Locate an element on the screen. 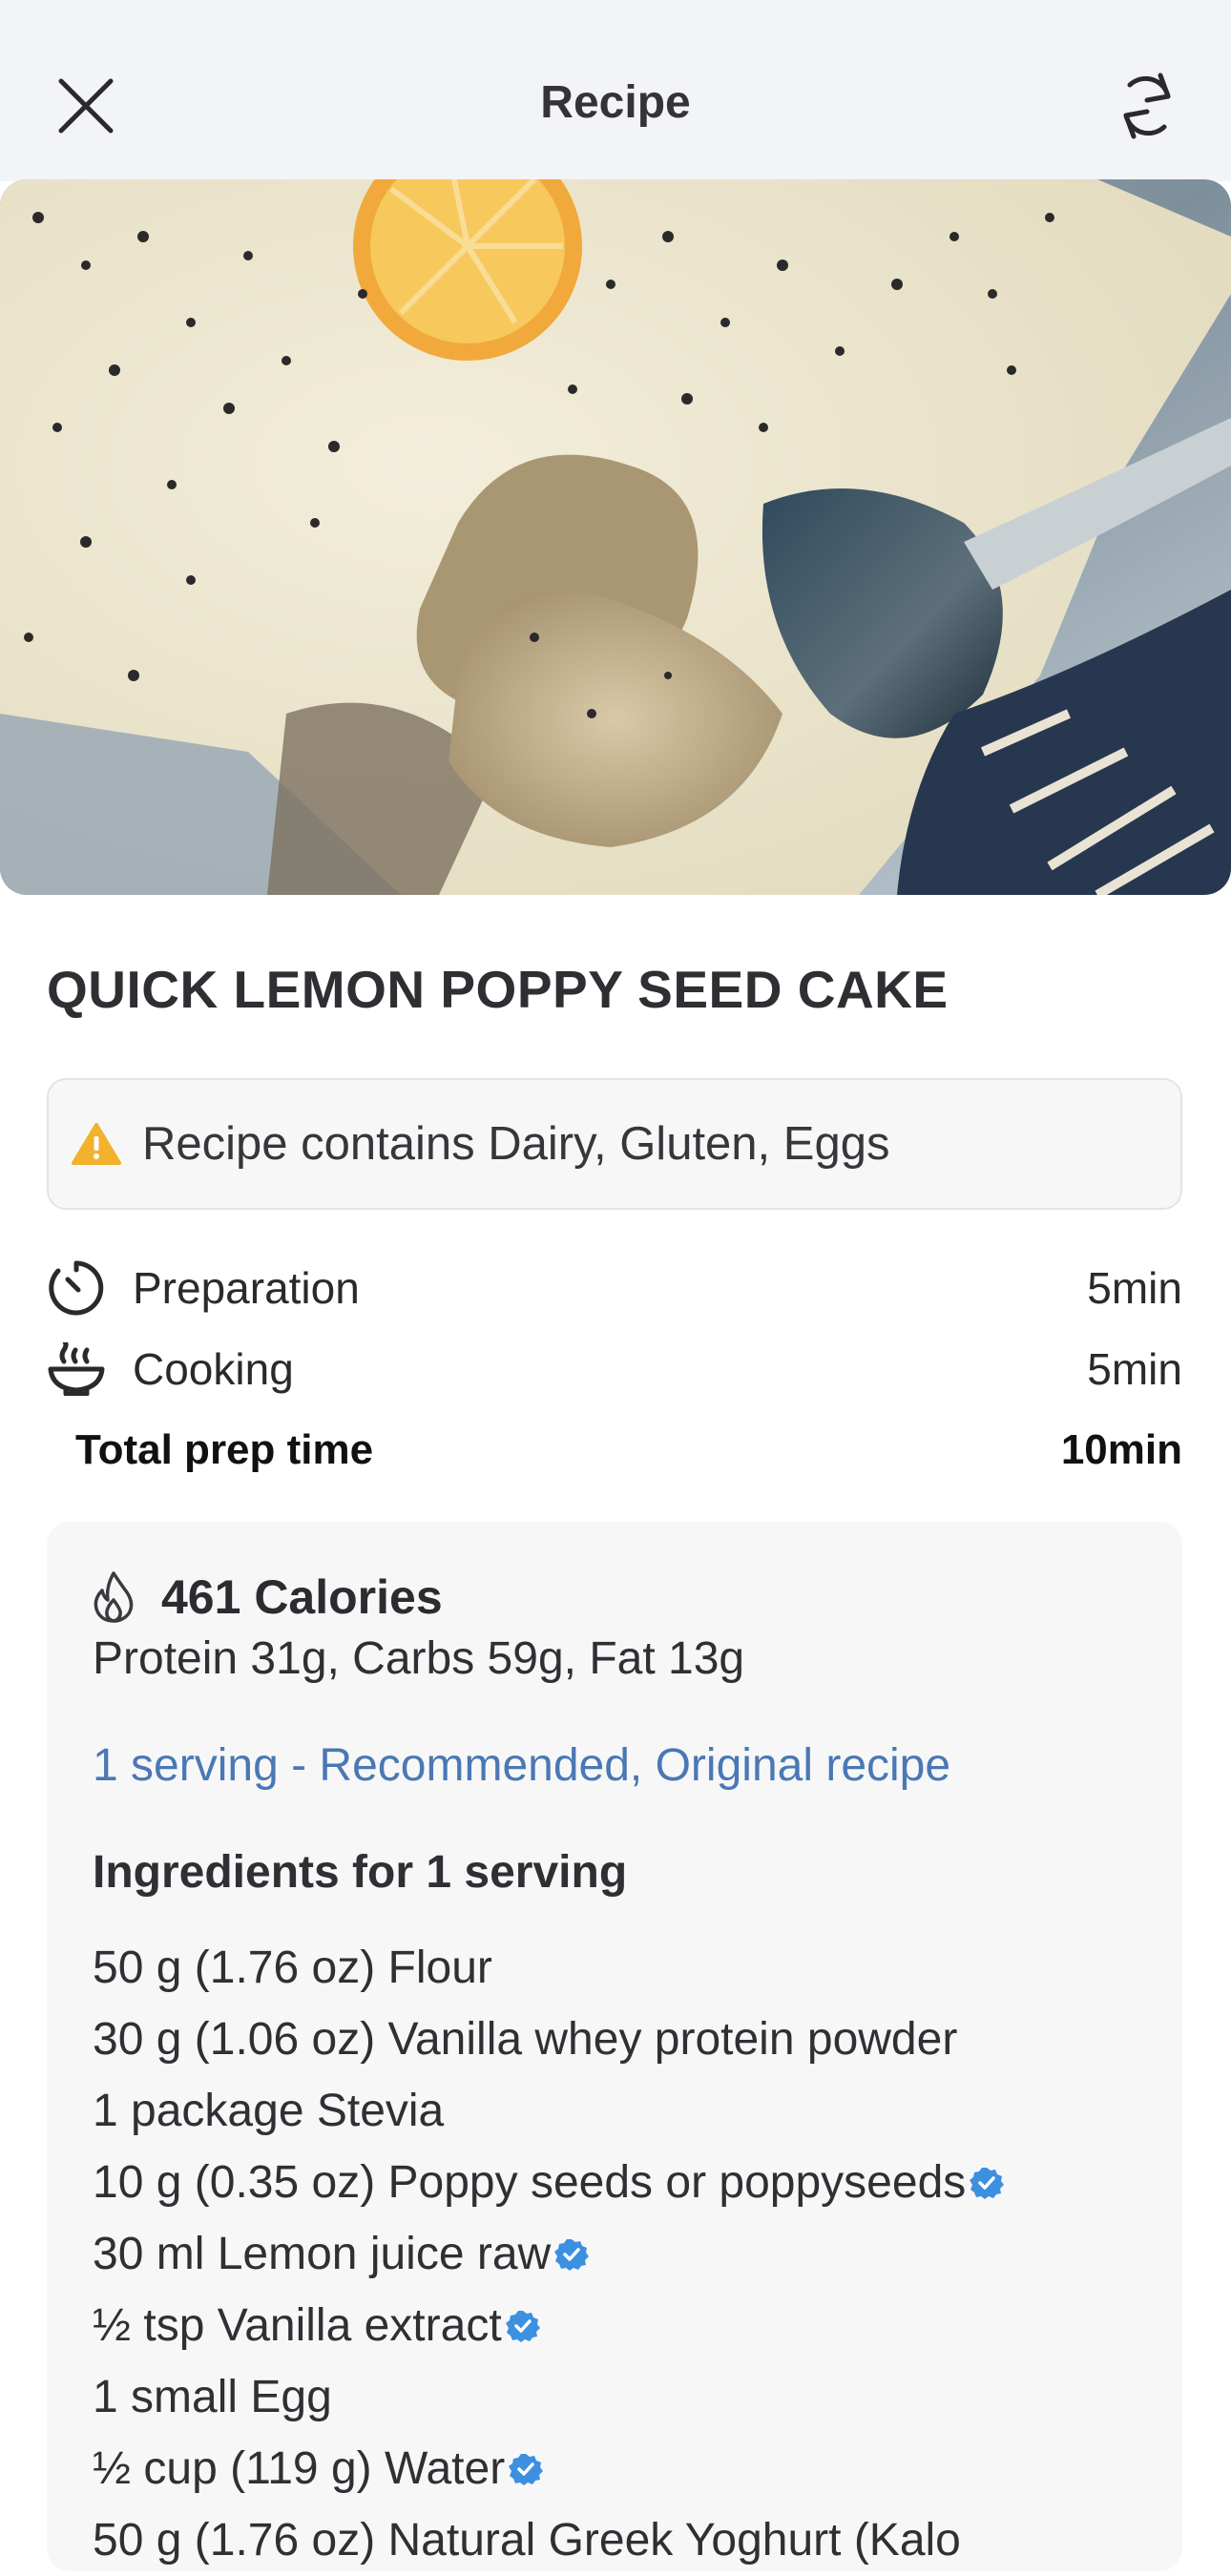 This screenshot has height=2576, width=1231. flame-icon is located at coordinates (116, 1597).